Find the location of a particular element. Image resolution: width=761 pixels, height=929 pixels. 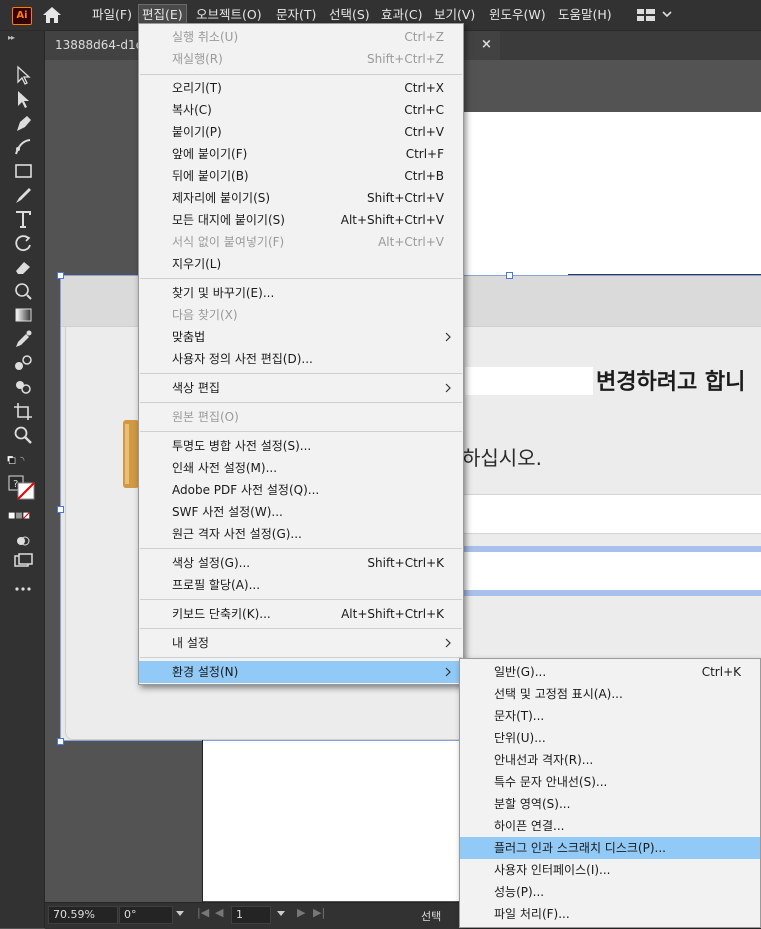

menu-item-spelling: 맞춤법 is located at coordinates (301, 337).